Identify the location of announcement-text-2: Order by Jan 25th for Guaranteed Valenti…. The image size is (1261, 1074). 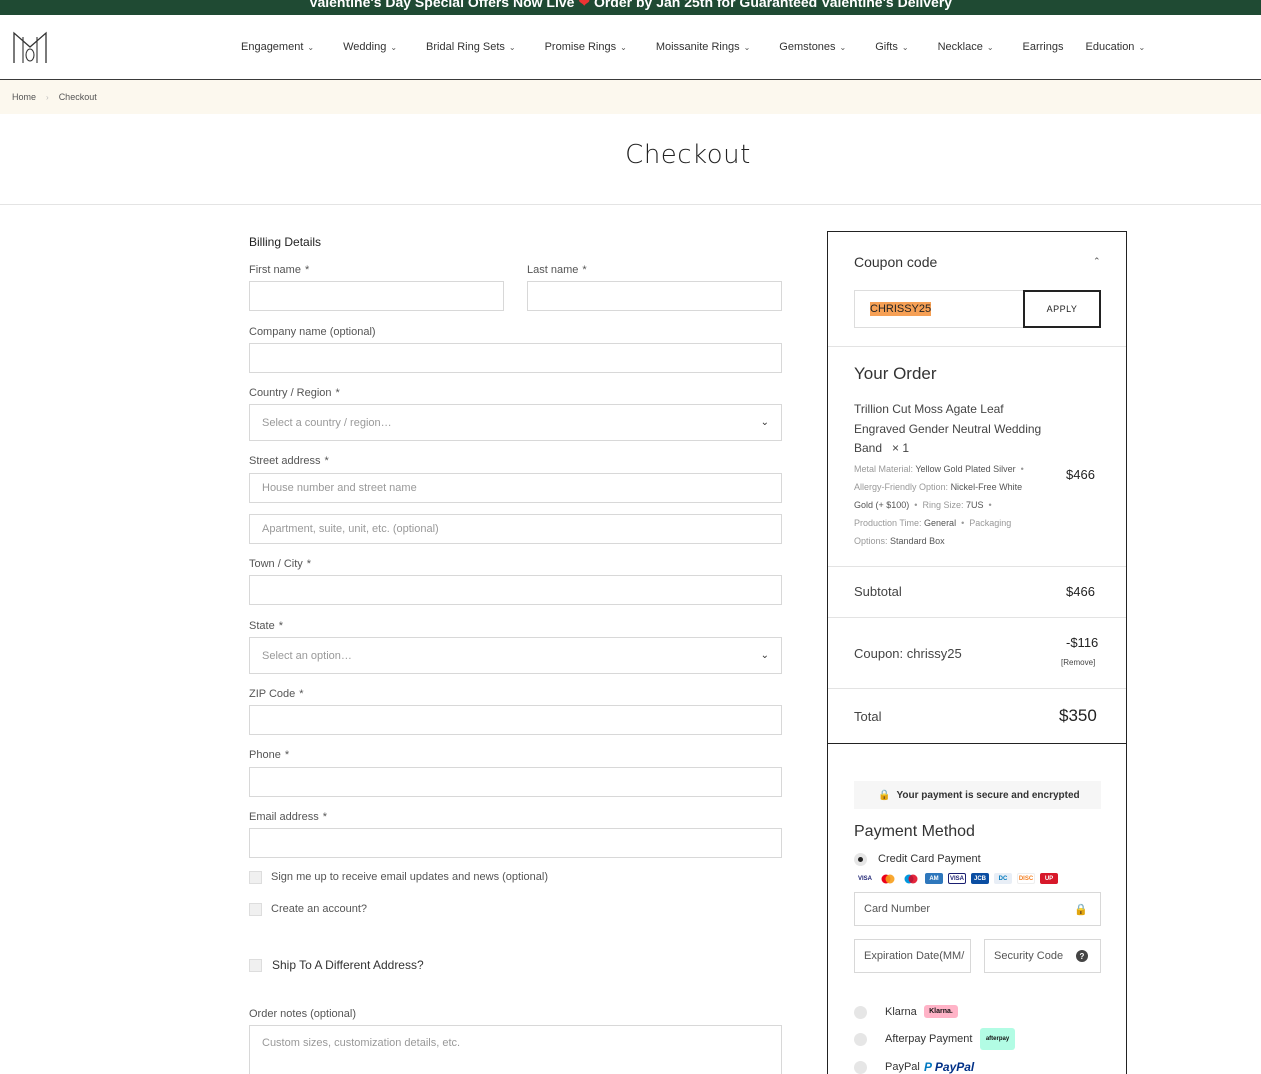
(773, 5).